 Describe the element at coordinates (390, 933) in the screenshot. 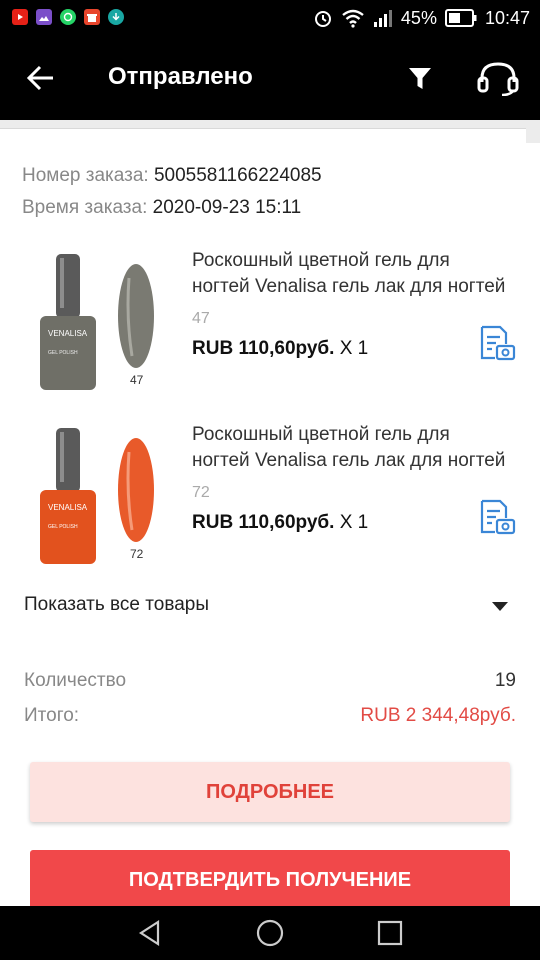

I see `nav-recents-icon` at that location.